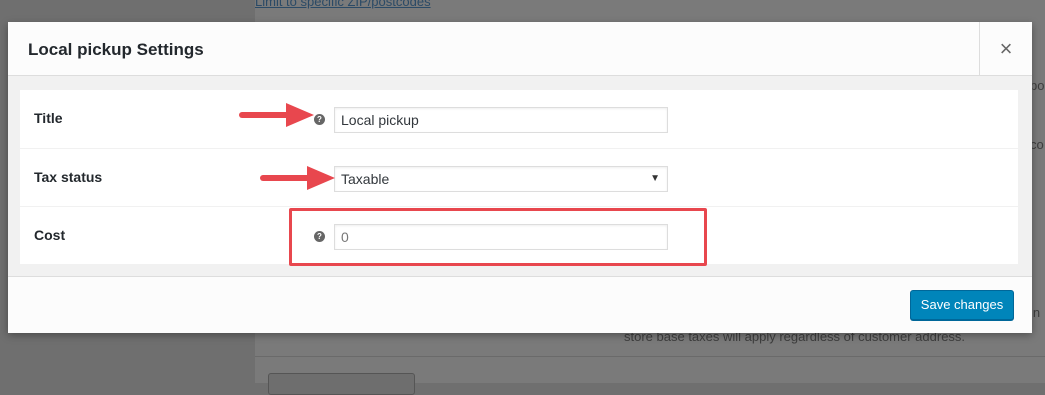 The image size is (1045, 395). I want to click on save-changes-button: Save changes, so click(962, 305).